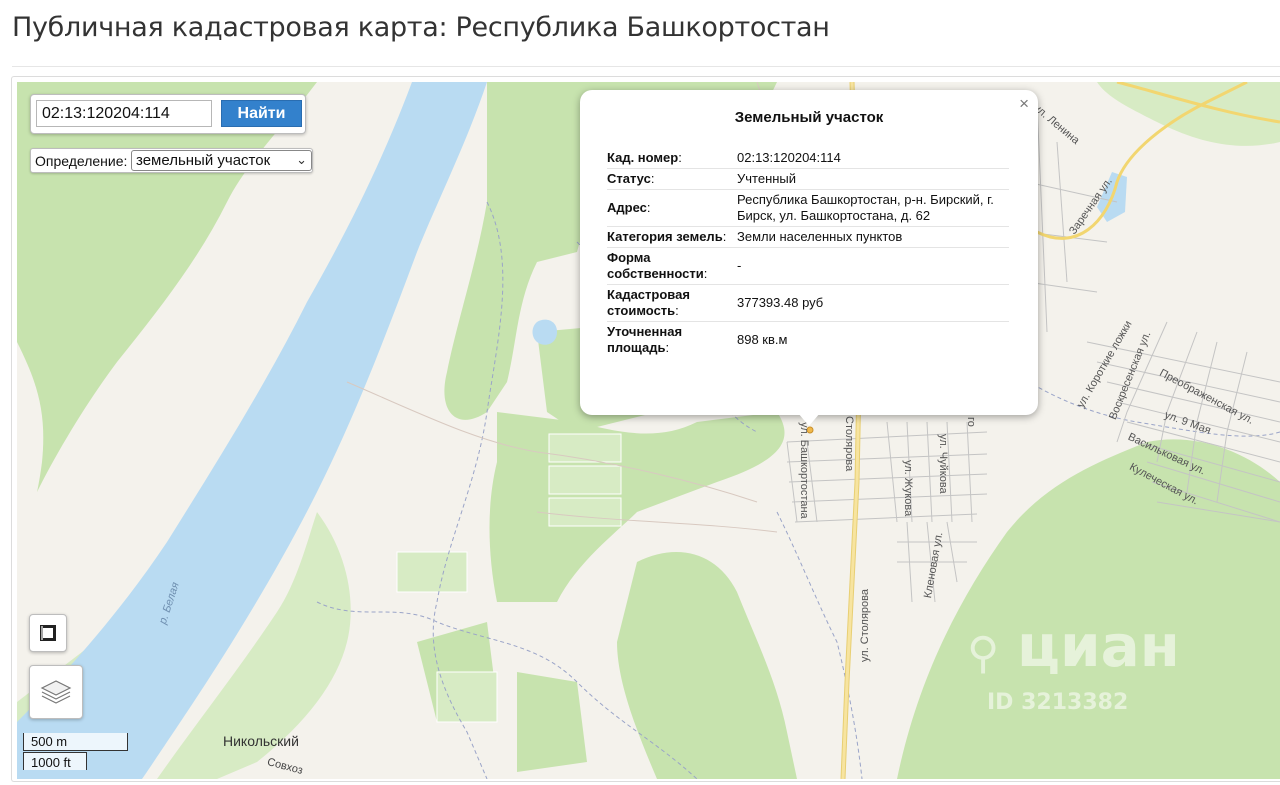 The height and width of the screenshot is (785, 1280). Describe the element at coordinates (672, 266) in the screenshot. I see `row-label: Форма собственности:` at that location.